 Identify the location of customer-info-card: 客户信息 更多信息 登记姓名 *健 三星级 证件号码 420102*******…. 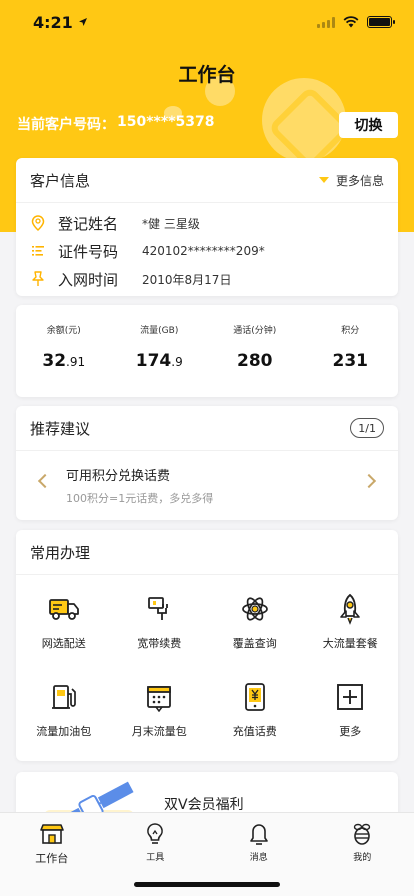
(207, 227).